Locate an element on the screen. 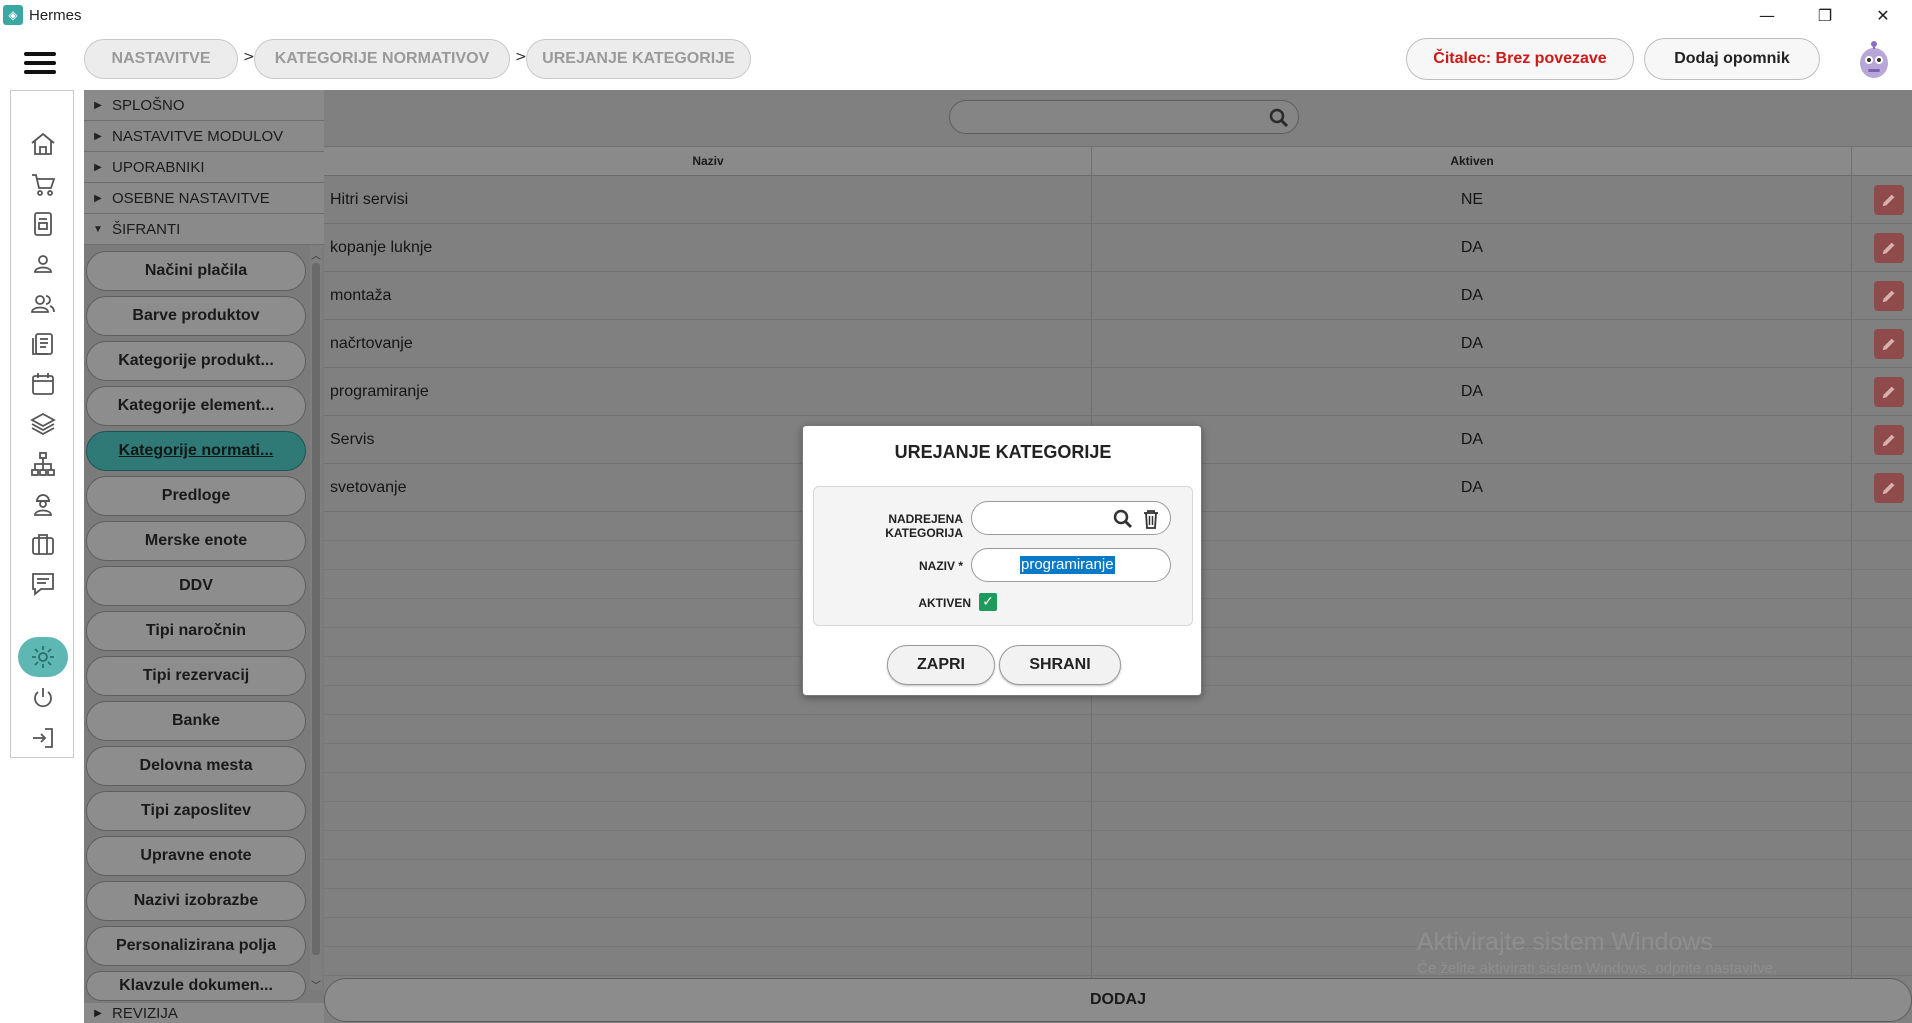 The width and height of the screenshot is (1912, 1023). menu-icon is located at coordinates (40, 63).